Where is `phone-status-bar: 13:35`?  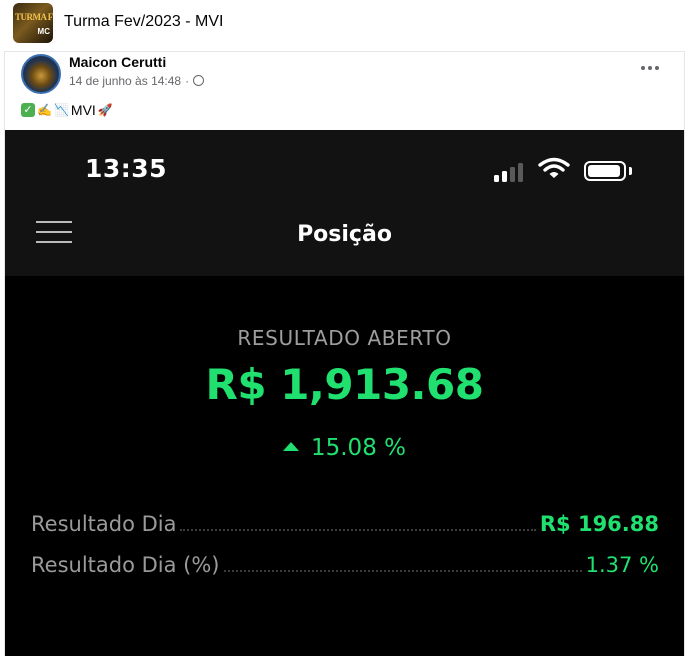 phone-status-bar: 13:35 is located at coordinates (344, 164).